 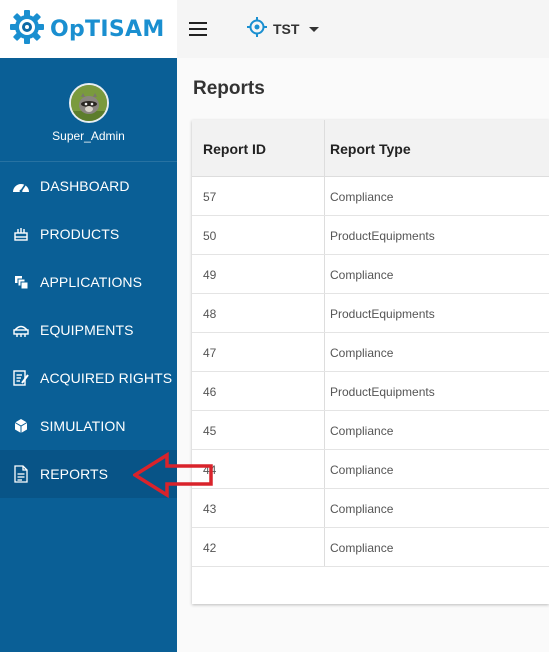 I want to click on report-id-cell: 47, so click(x=210, y=352).